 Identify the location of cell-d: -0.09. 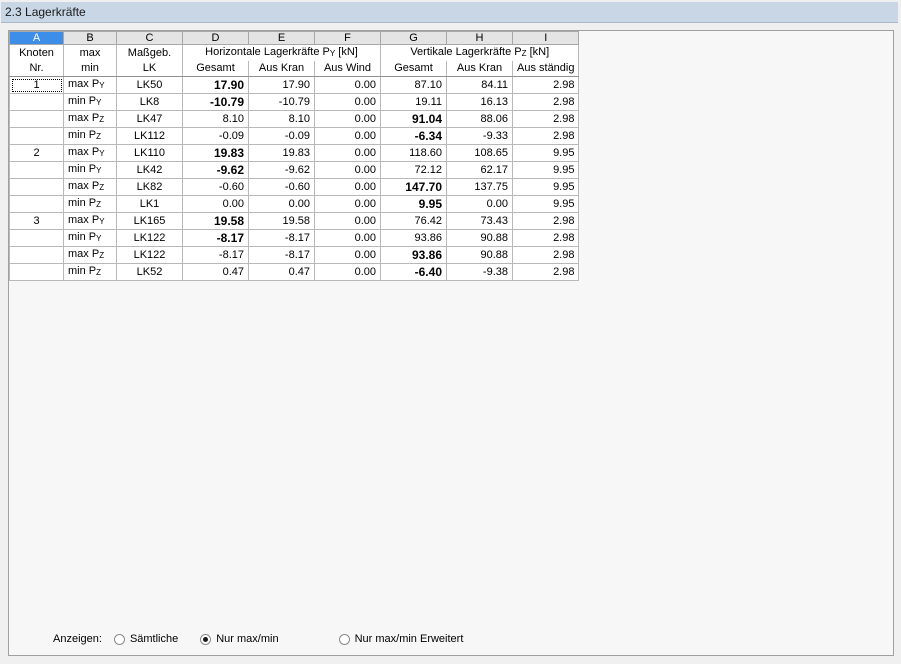
(215, 136).